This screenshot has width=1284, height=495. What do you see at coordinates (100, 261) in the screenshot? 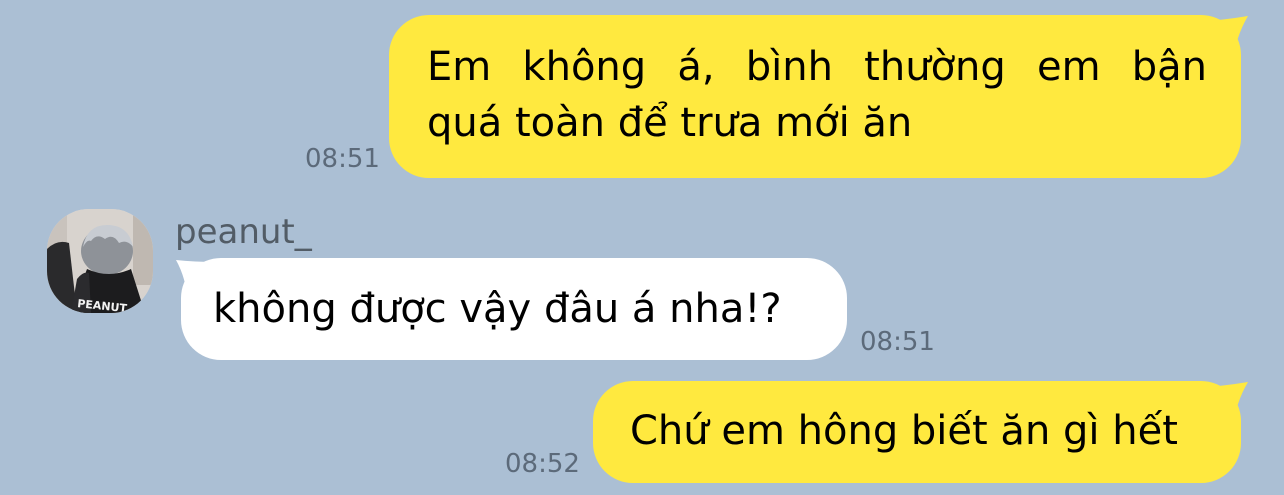
I see `user-avatar-photo-icon: PEANUT` at bounding box center [100, 261].